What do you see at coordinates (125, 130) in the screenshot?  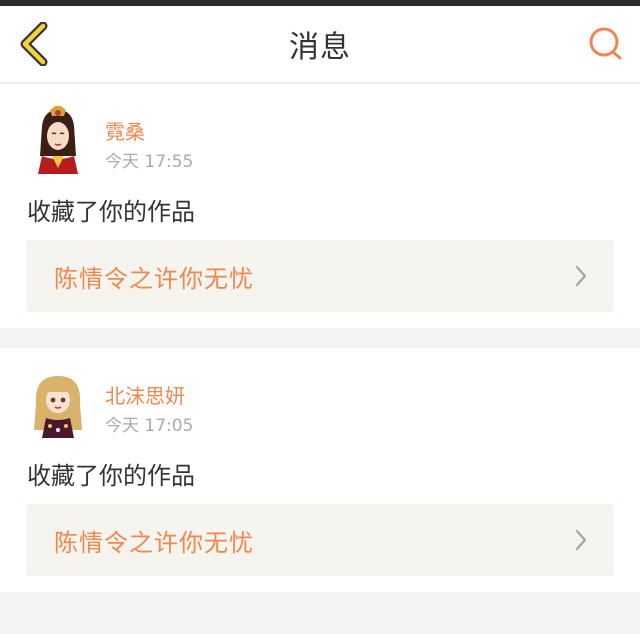 I see `user-name: 霓桑` at bounding box center [125, 130].